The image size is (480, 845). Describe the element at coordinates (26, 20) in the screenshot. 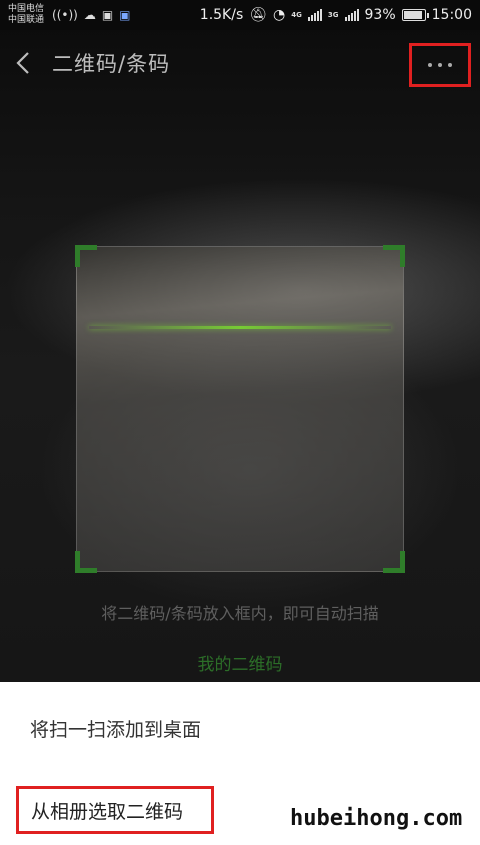

I see `carrier-2: 中国联通` at that location.